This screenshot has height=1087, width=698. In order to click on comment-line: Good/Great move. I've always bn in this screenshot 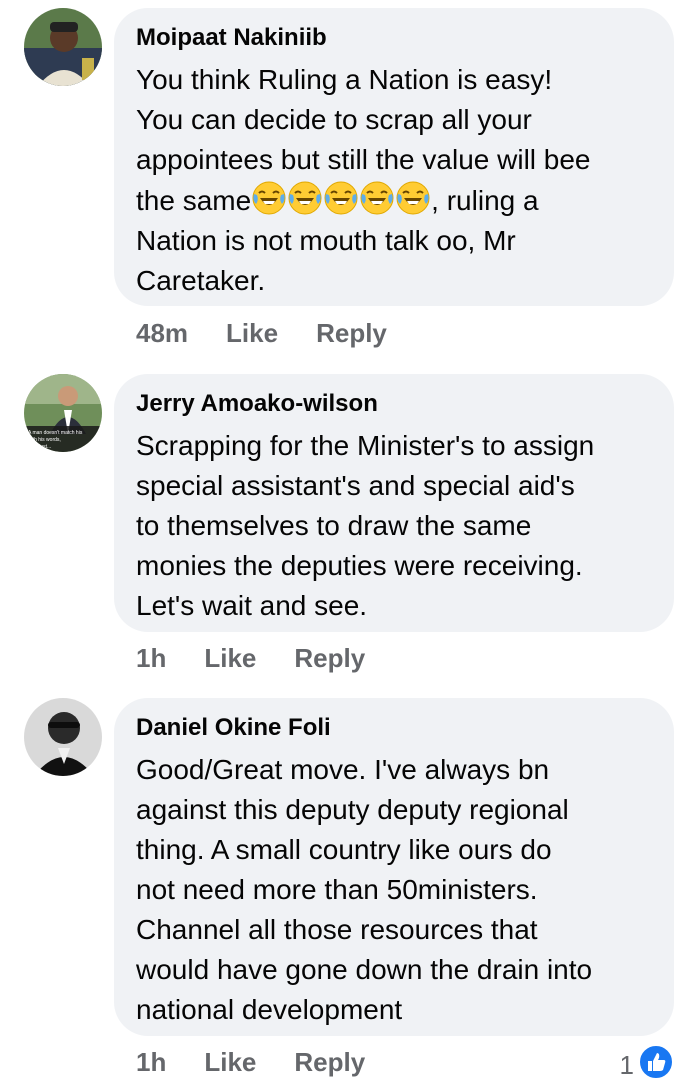, I will do `click(343, 769)`.